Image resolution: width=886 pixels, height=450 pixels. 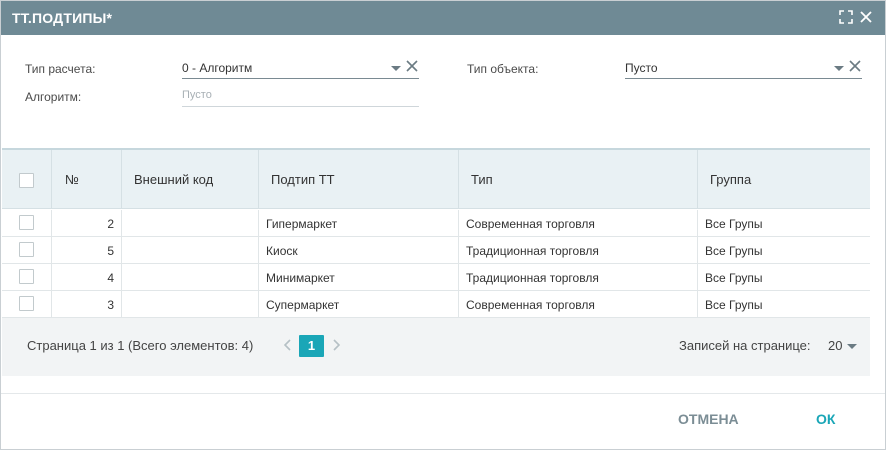 What do you see at coordinates (303, 179) in the screenshot?
I see `header-subtype-label: Подтип ТТ` at bounding box center [303, 179].